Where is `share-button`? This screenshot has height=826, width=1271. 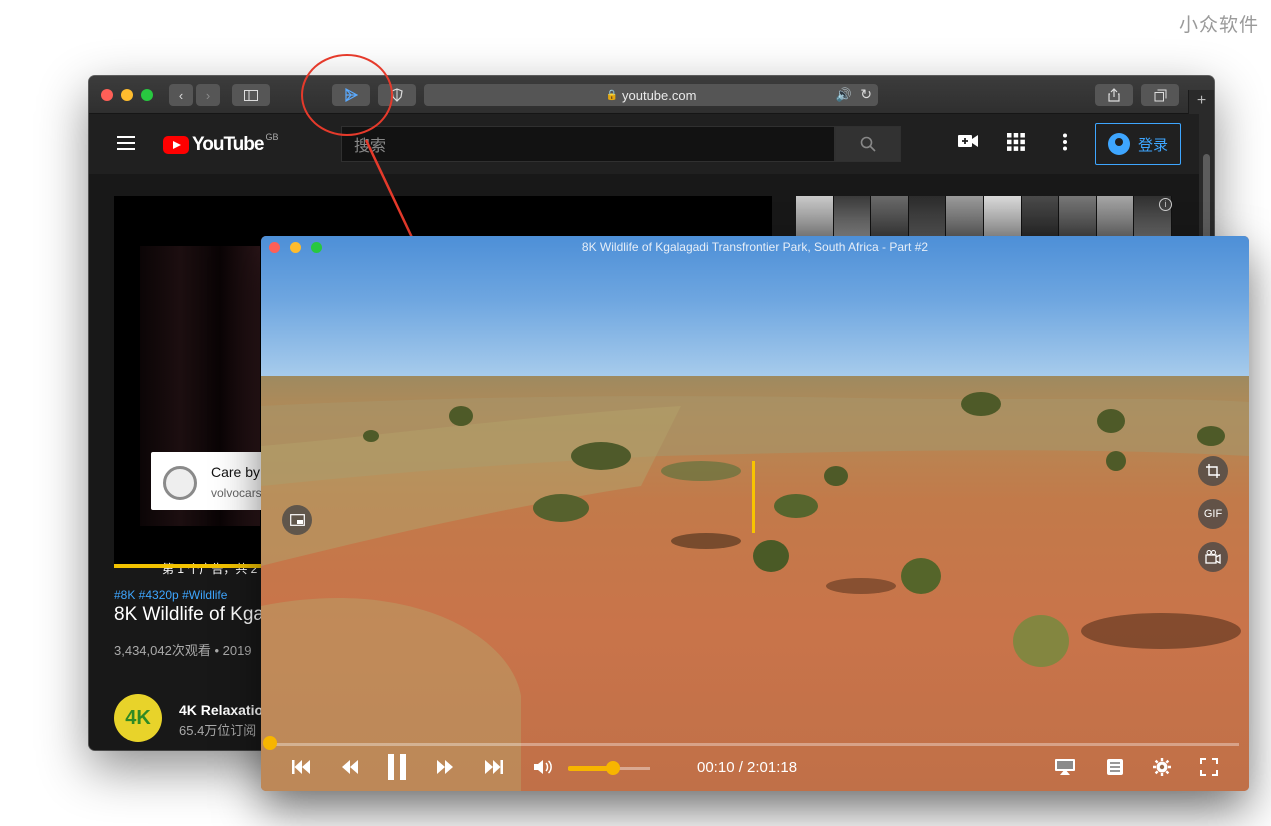
share-button is located at coordinates (1114, 95).